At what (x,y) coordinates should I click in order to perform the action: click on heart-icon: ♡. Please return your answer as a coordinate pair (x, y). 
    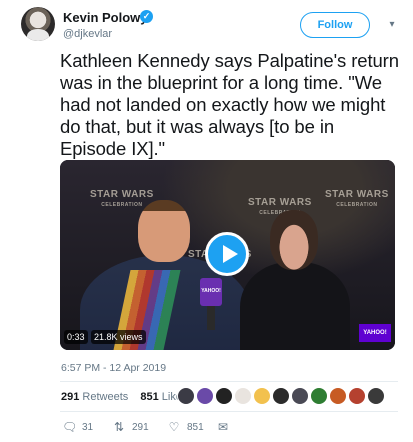
    Looking at the image, I should click on (174, 427).